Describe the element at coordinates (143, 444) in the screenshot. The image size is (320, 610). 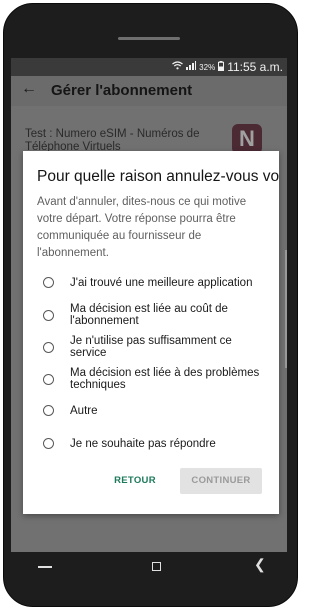
I see `option-label: Je ne souhaite pas répondre` at that location.